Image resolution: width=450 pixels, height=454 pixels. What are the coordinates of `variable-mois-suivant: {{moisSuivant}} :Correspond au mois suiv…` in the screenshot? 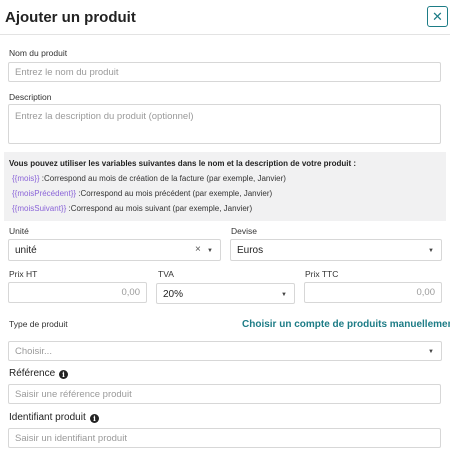 It's located at (132, 208).